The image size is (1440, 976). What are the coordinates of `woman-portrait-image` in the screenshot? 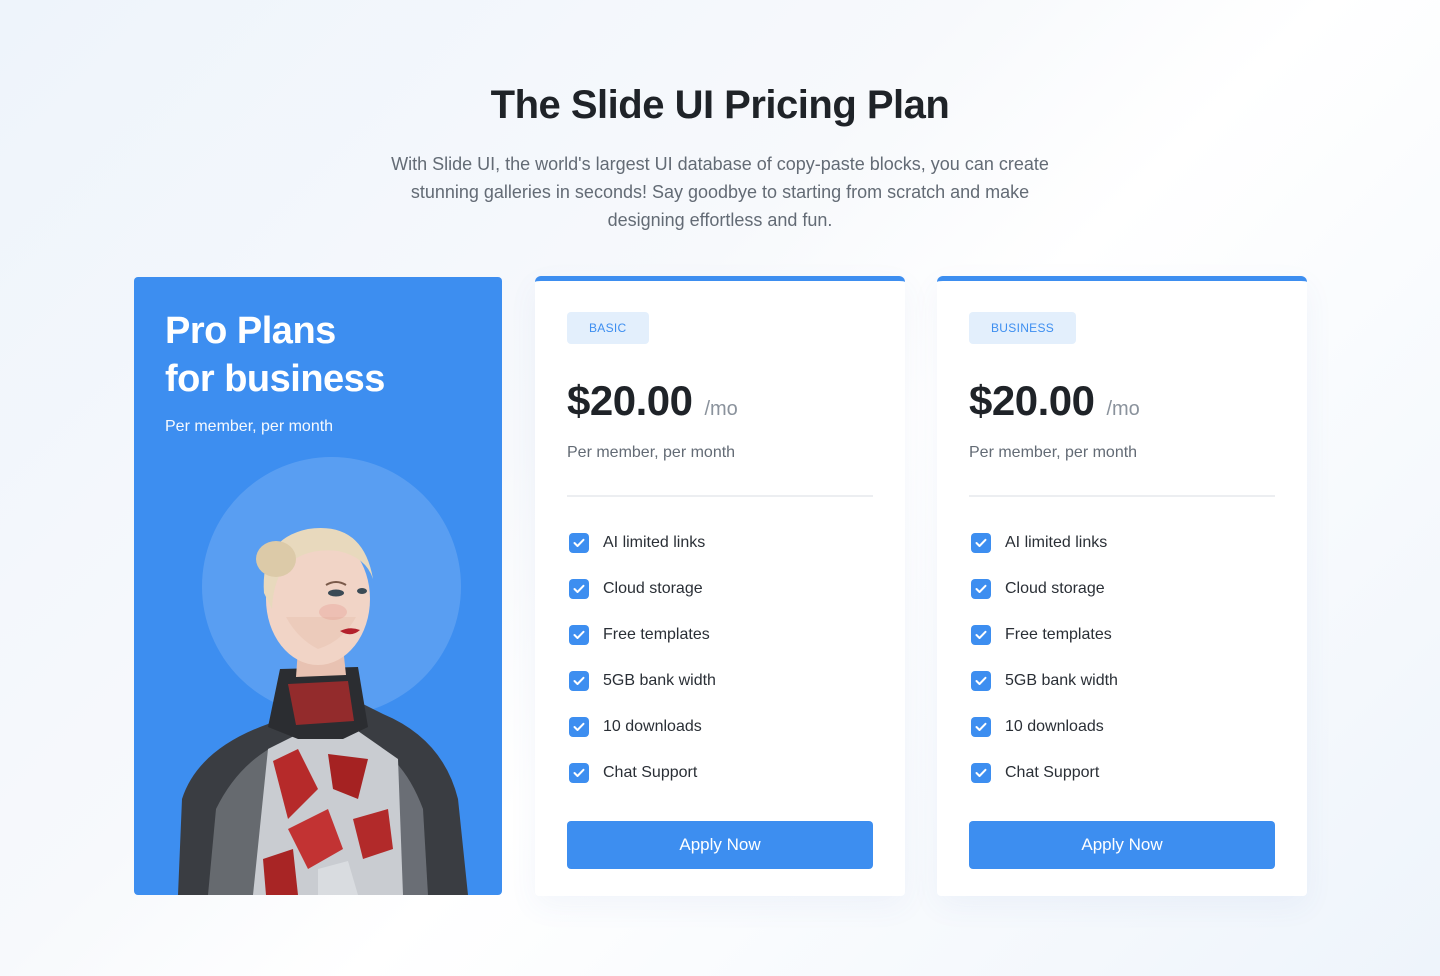 It's located at (323, 711).